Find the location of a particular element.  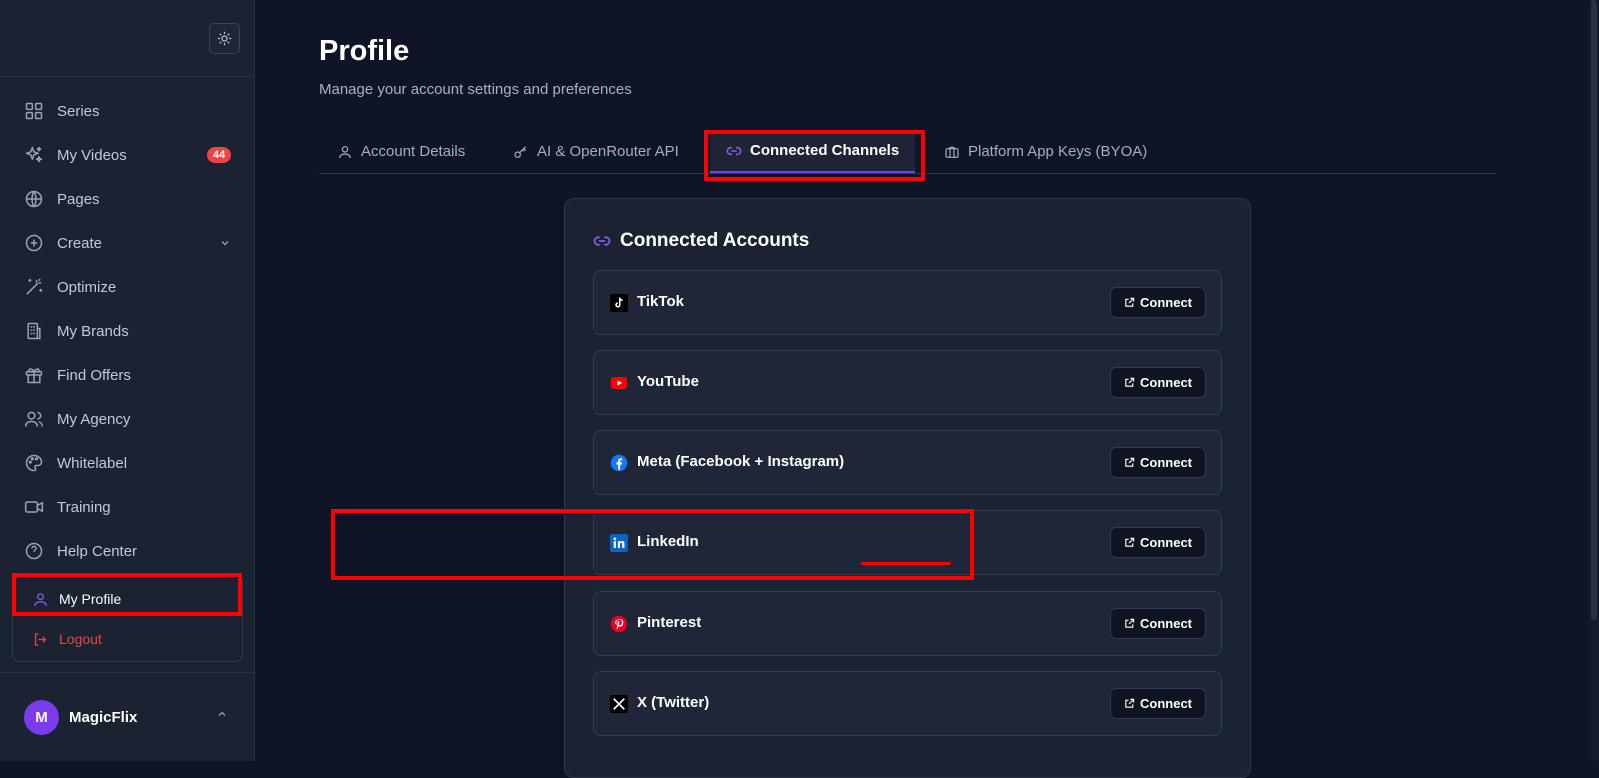

sidebar-item-my-brands: My Brands is located at coordinates (127, 331).